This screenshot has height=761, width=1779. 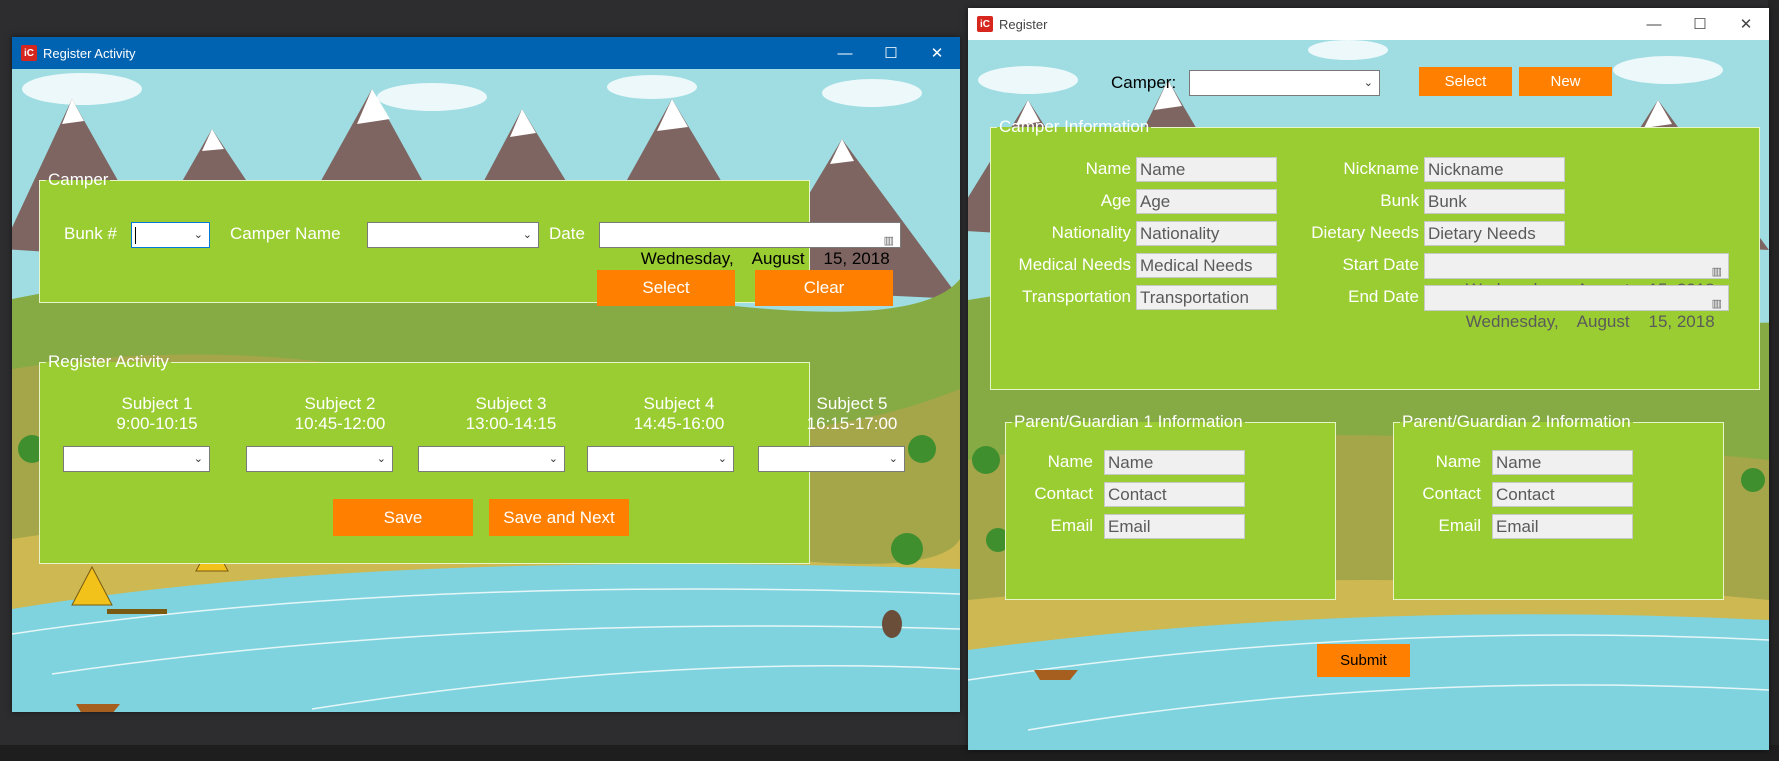 I want to click on clear-button: Clear, so click(x=824, y=288).